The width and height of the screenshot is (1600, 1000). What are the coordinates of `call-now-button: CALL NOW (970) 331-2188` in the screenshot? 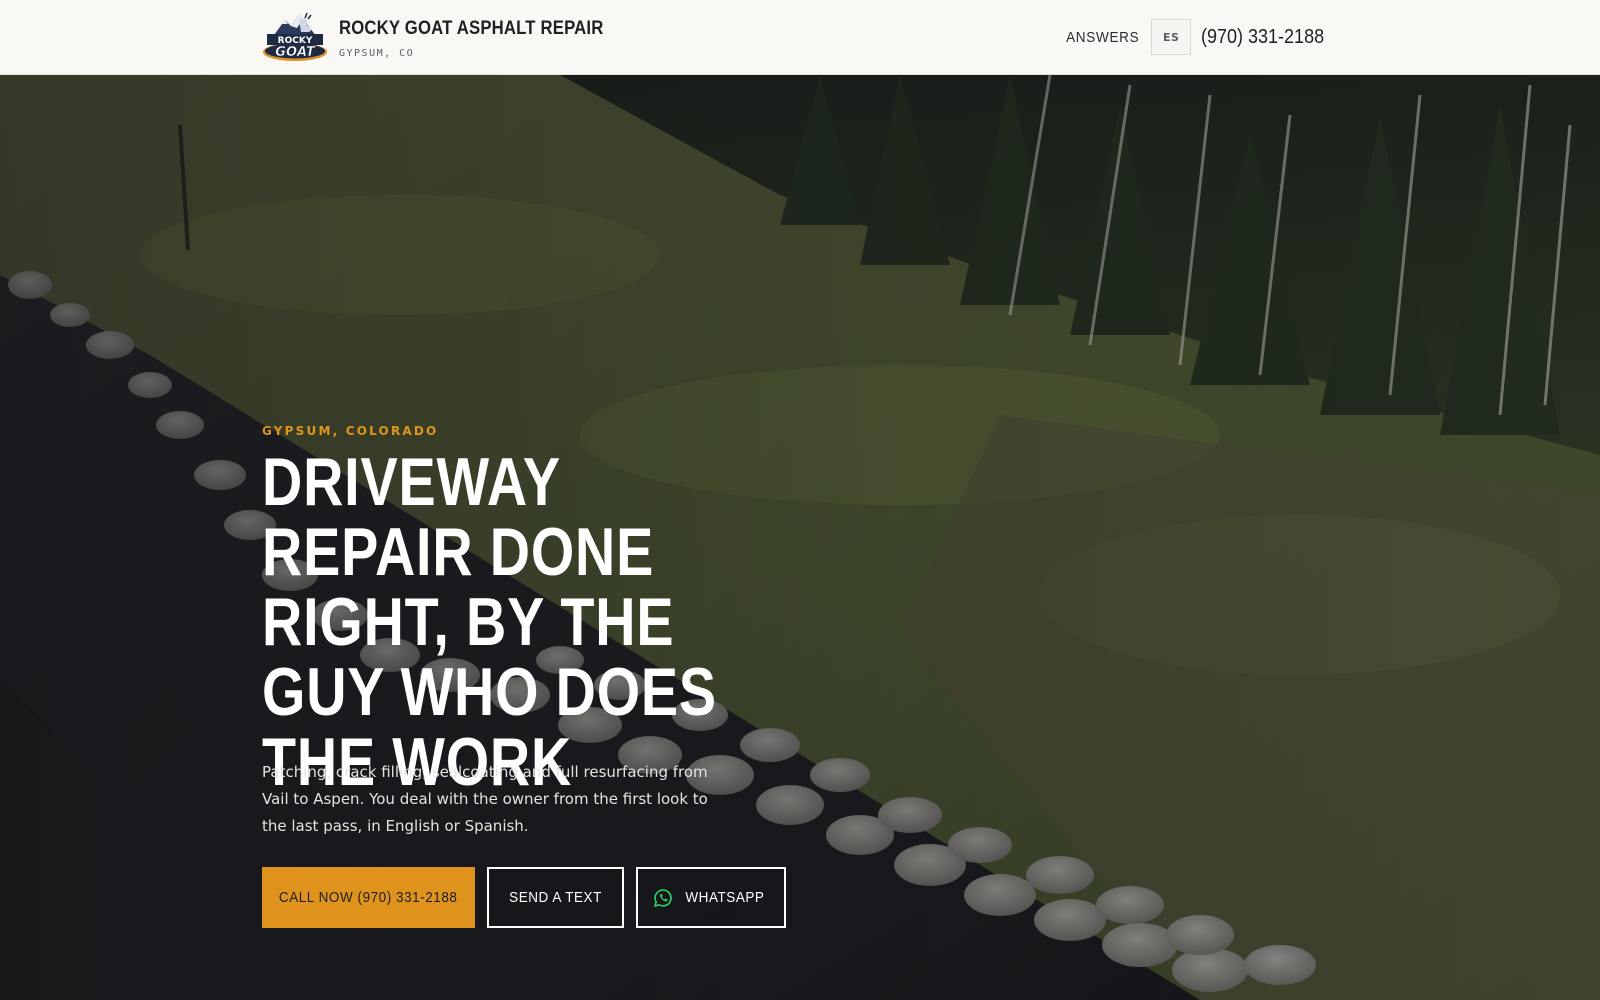 It's located at (368, 897).